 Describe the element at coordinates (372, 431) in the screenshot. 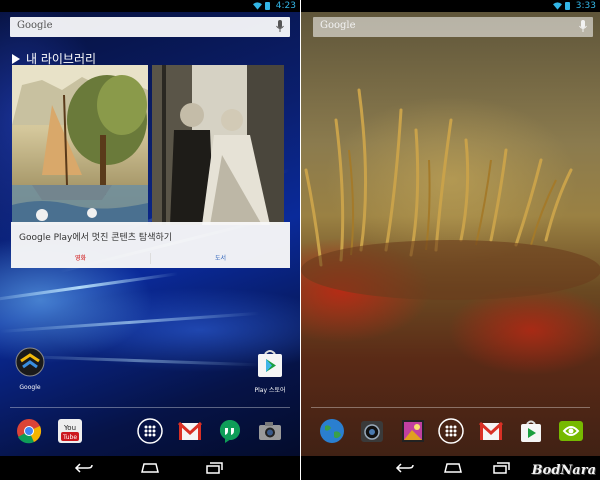

I see `camera-lens-icon` at that location.